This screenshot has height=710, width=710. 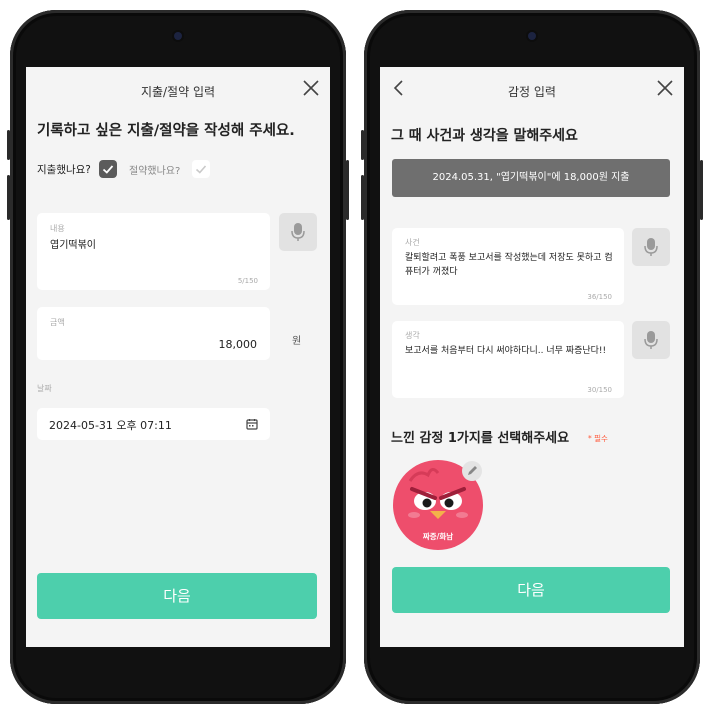 What do you see at coordinates (598, 438) in the screenshot?
I see `required-mark: * 필수` at bounding box center [598, 438].